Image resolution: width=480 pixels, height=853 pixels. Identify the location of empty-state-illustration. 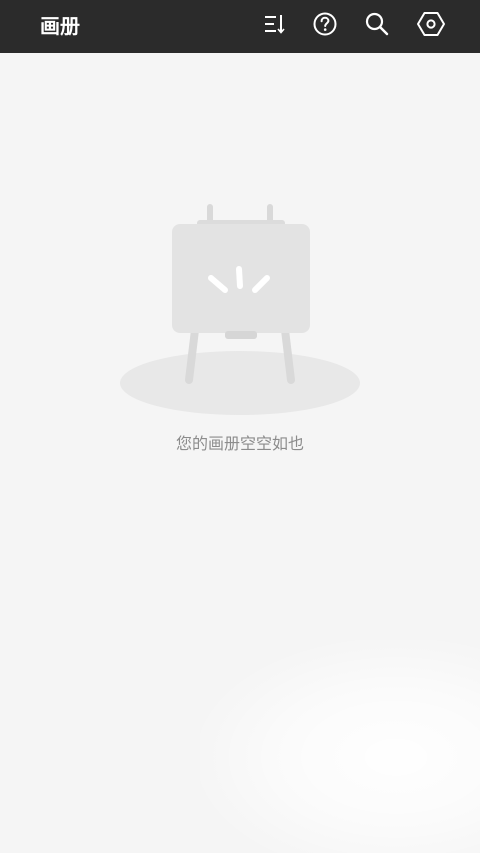
(240, 308).